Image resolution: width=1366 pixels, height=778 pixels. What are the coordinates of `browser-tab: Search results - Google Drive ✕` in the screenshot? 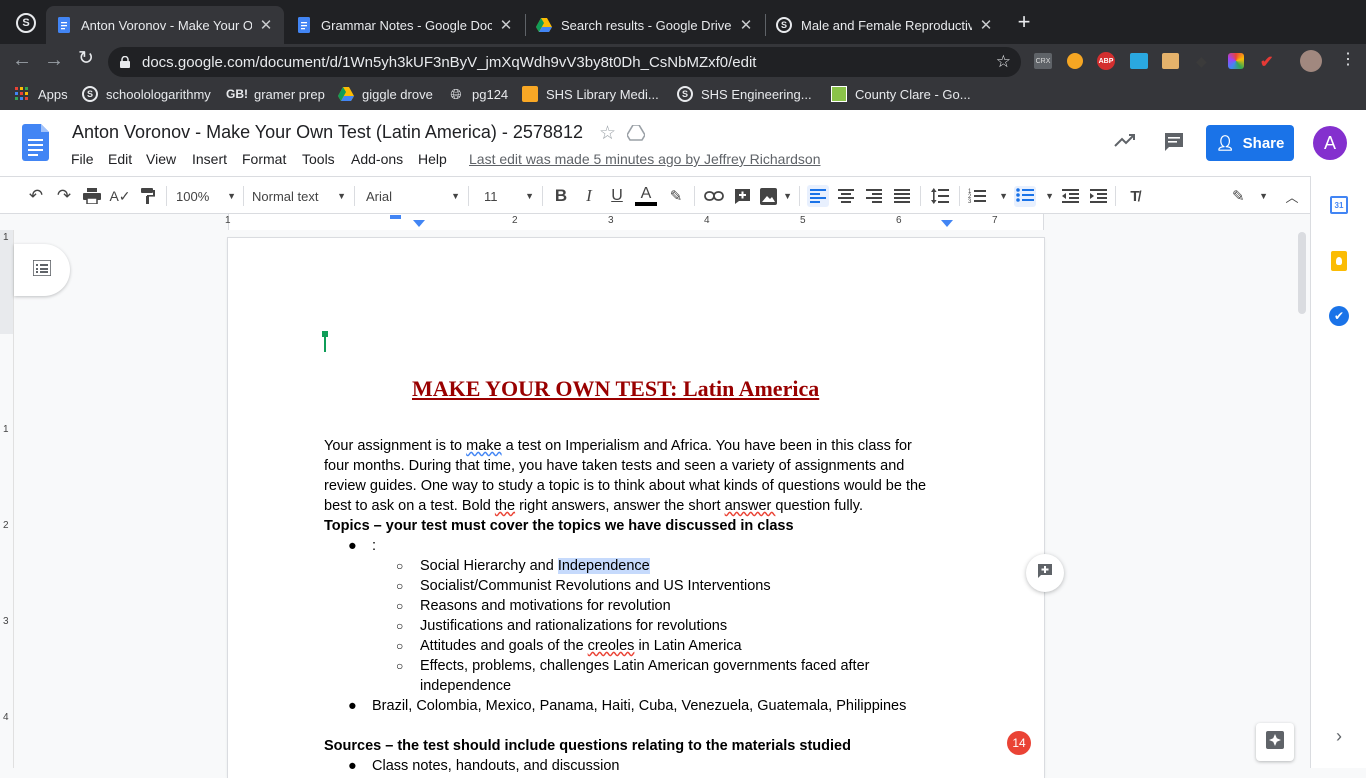 It's located at (645, 25).